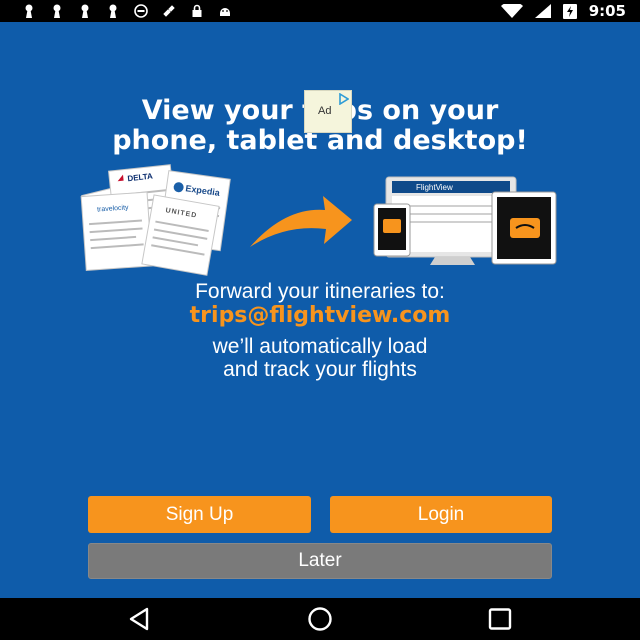  I want to click on home-icon, so click(320, 619).